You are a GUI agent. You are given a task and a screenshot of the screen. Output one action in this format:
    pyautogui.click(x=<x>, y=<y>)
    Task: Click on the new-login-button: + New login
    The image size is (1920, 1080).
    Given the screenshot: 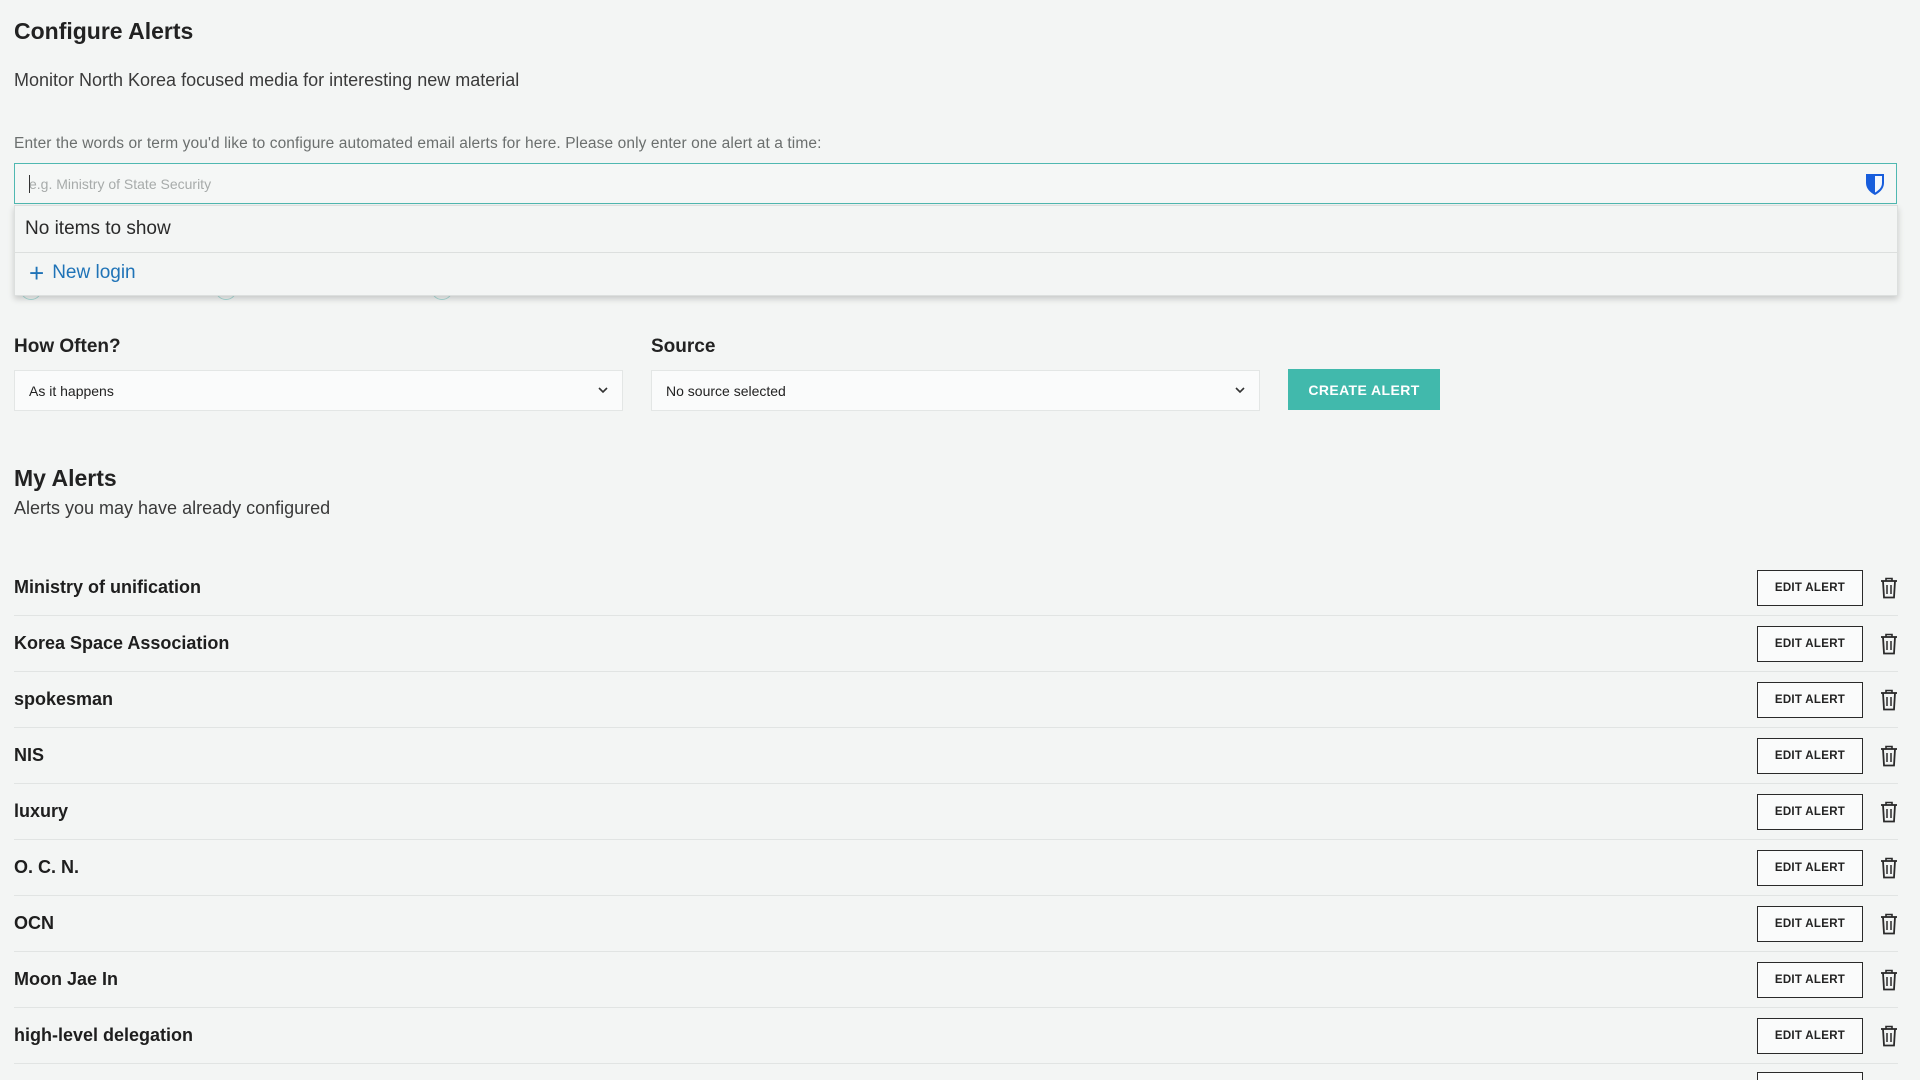 What is the action you would take?
    pyautogui.click(x=82, y=273)
    